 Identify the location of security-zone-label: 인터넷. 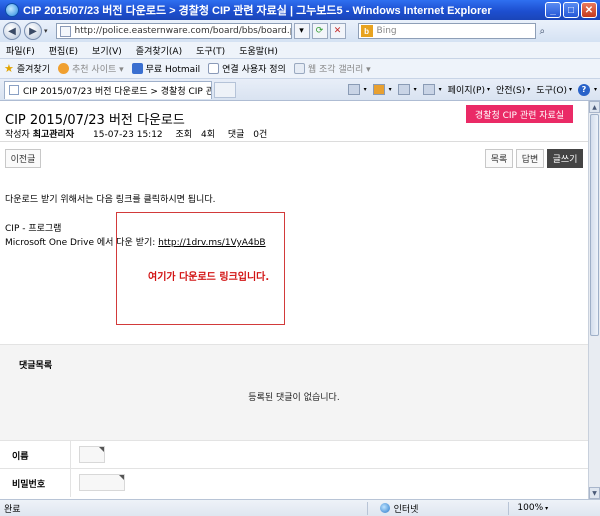
(406, 509).